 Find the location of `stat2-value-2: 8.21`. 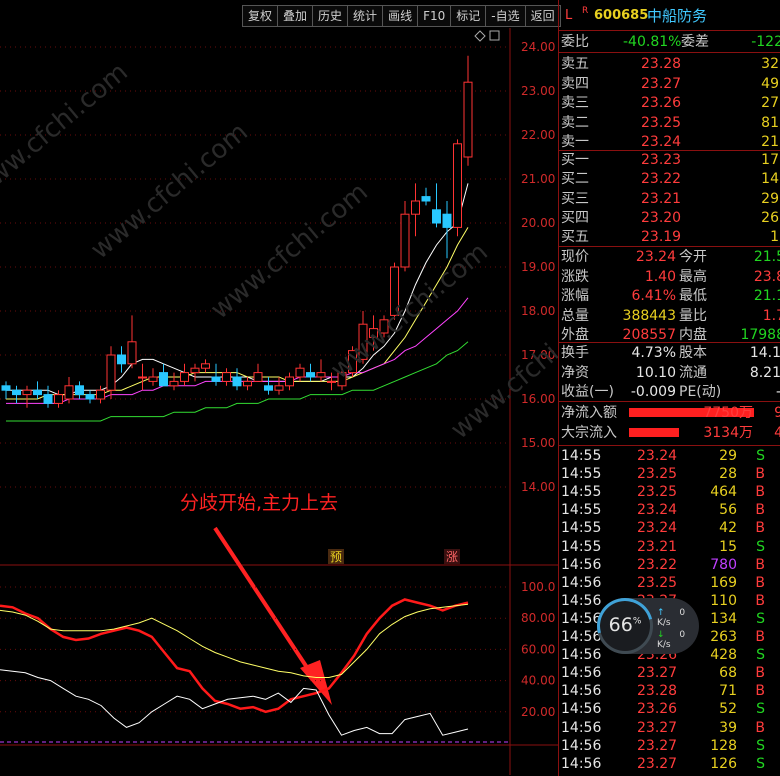

stat2-value-2: 8.21 is located at coordinates (764, 372).